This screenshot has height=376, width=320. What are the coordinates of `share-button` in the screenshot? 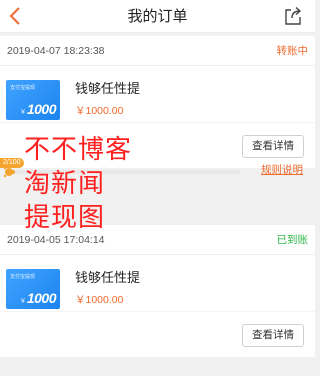 It's located at (293, 16).